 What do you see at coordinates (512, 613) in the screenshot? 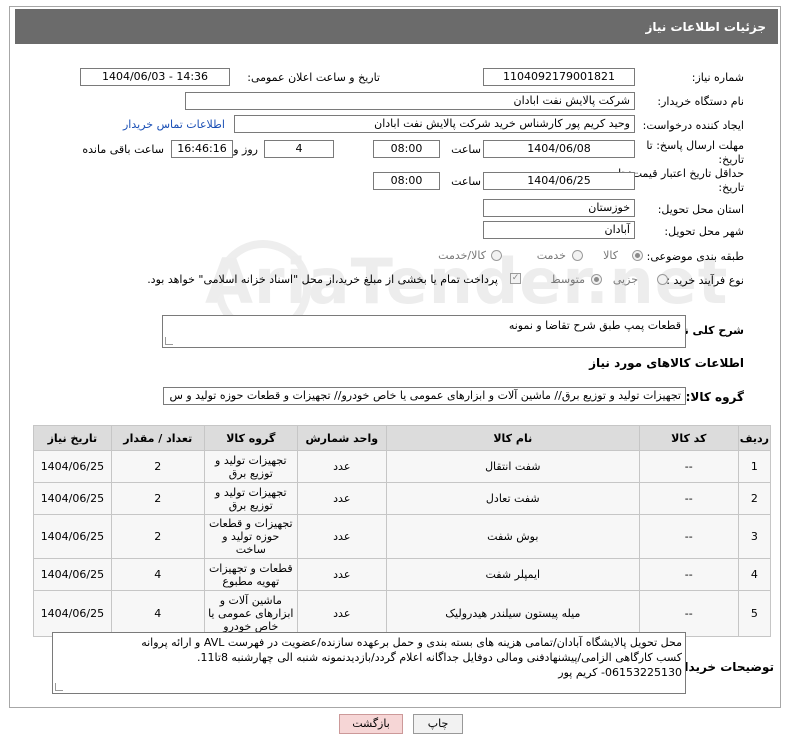
I see `cell-name: میله پیستون سیلندر هیدرولیک` at bounding box center [512, 613].